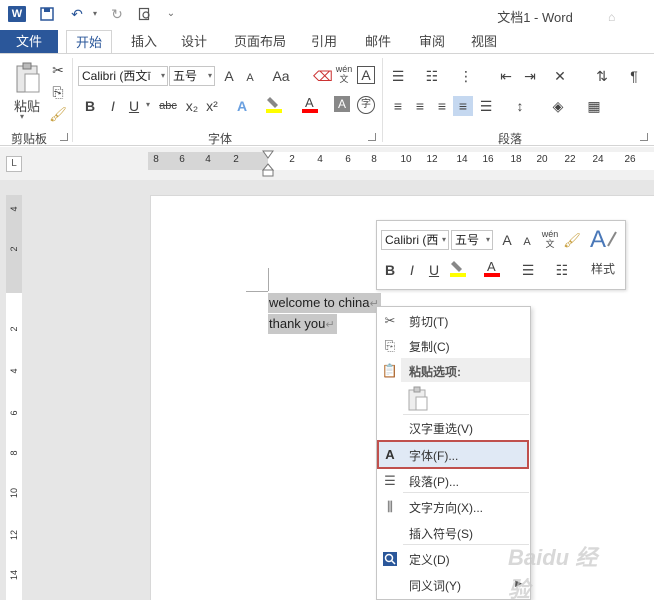 Image resolution: width=654 pixels, height=600 pixels. Describe the element at coordinates (366, 75) in the screenshot. I see `char-border-icon: A` at that location.